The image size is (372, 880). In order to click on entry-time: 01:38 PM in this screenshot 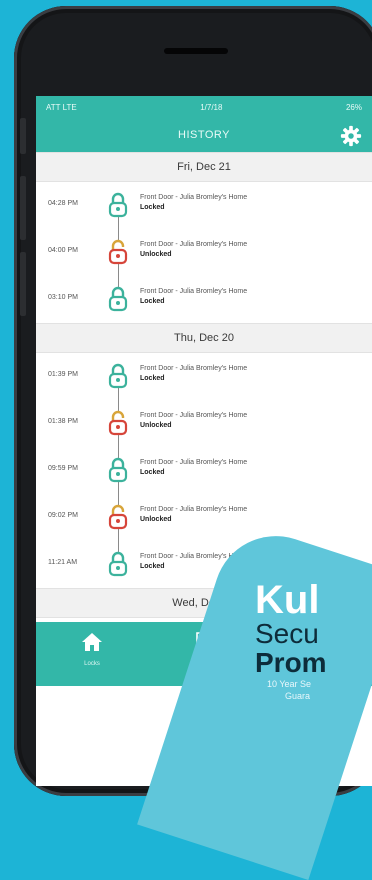, I will do `click(63, 421)`.